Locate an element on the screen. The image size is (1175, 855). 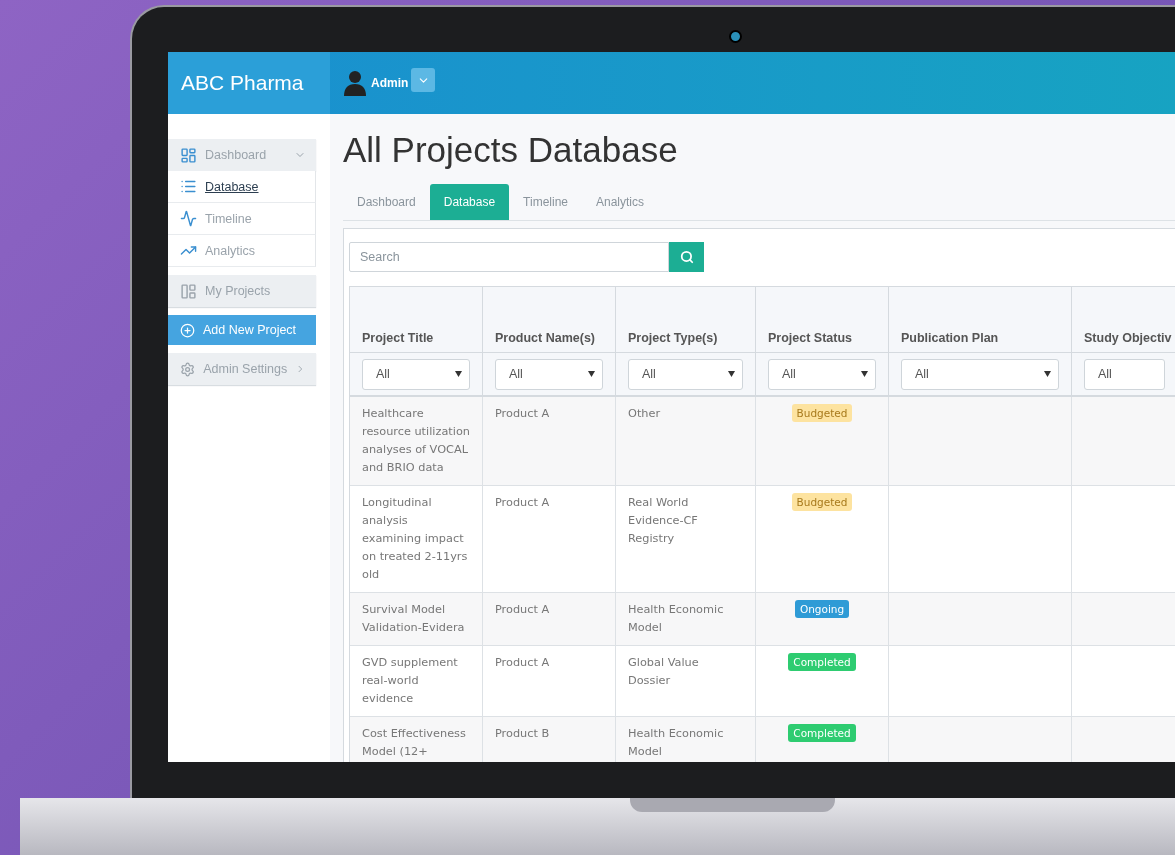
webcam-icon is located at coordinates (735, 36).